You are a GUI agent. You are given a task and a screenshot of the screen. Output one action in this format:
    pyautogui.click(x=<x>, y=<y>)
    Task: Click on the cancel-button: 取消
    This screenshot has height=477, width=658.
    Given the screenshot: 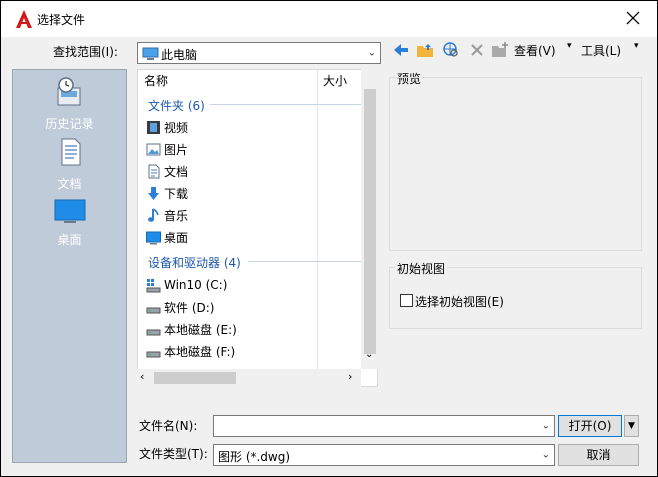 What is the action you would take?
    pyautogui.click(x=598, y=455)
    